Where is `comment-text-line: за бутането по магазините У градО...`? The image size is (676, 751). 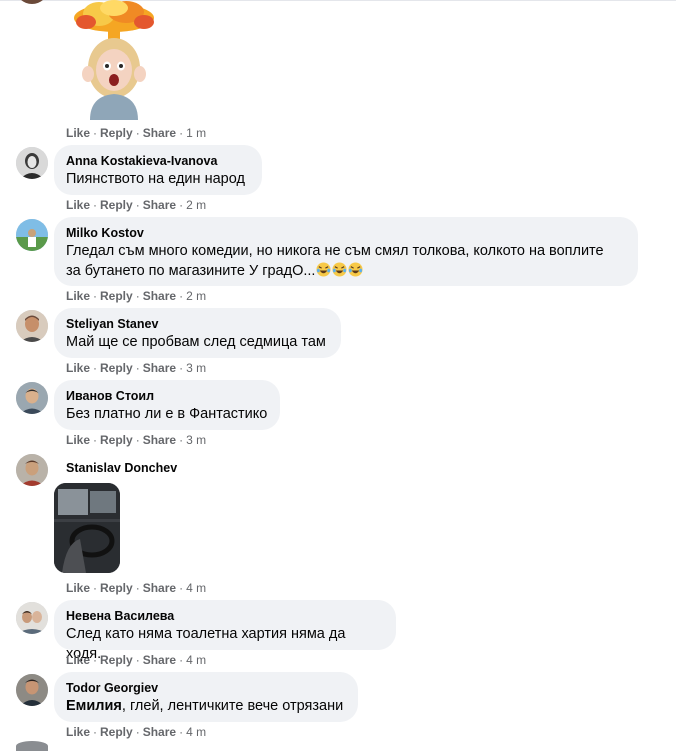 comment-text-line: за бутането по магазините У градО... is located at coordinates (191, 271).